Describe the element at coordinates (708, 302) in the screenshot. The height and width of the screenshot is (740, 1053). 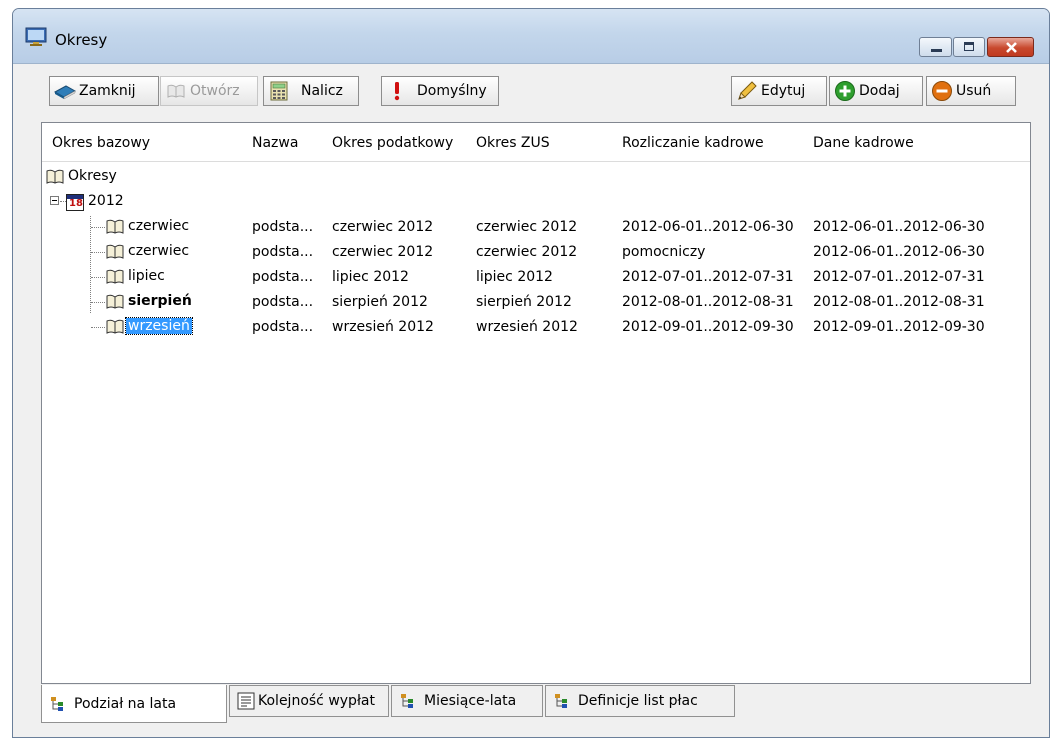
I see `row-hr-settlement: 2012-08-01..2012-08-31` at that location.